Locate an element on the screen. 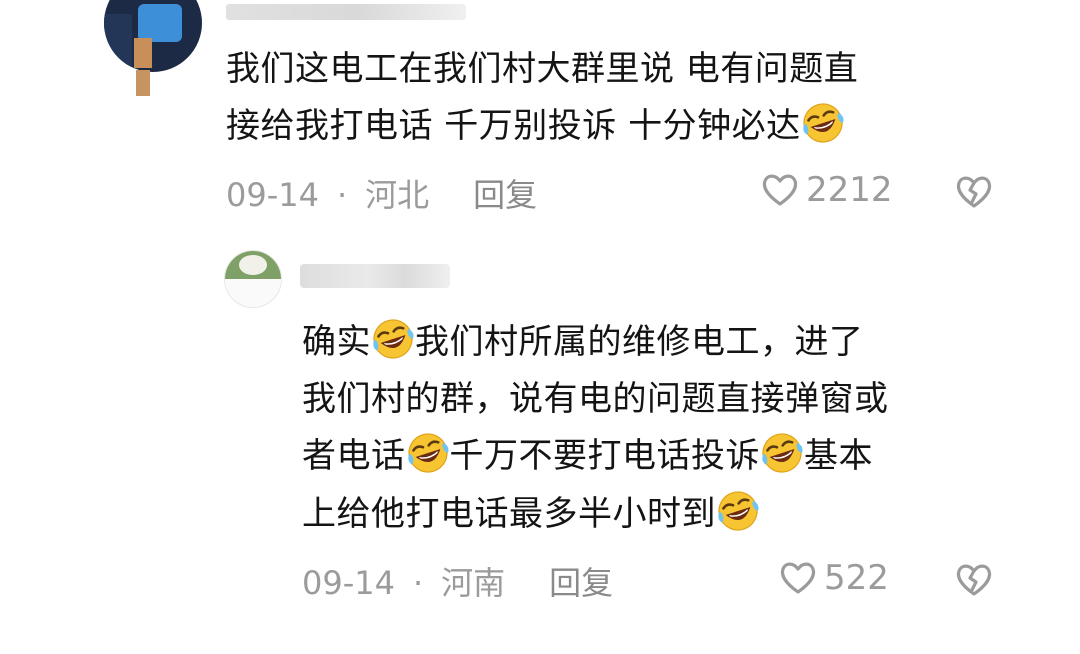 The width and height of the screenshot is (1080, 654). comment-text: 接给我打电话 千万别投诉 十分钟必达 is located at coordinates (535, 126).